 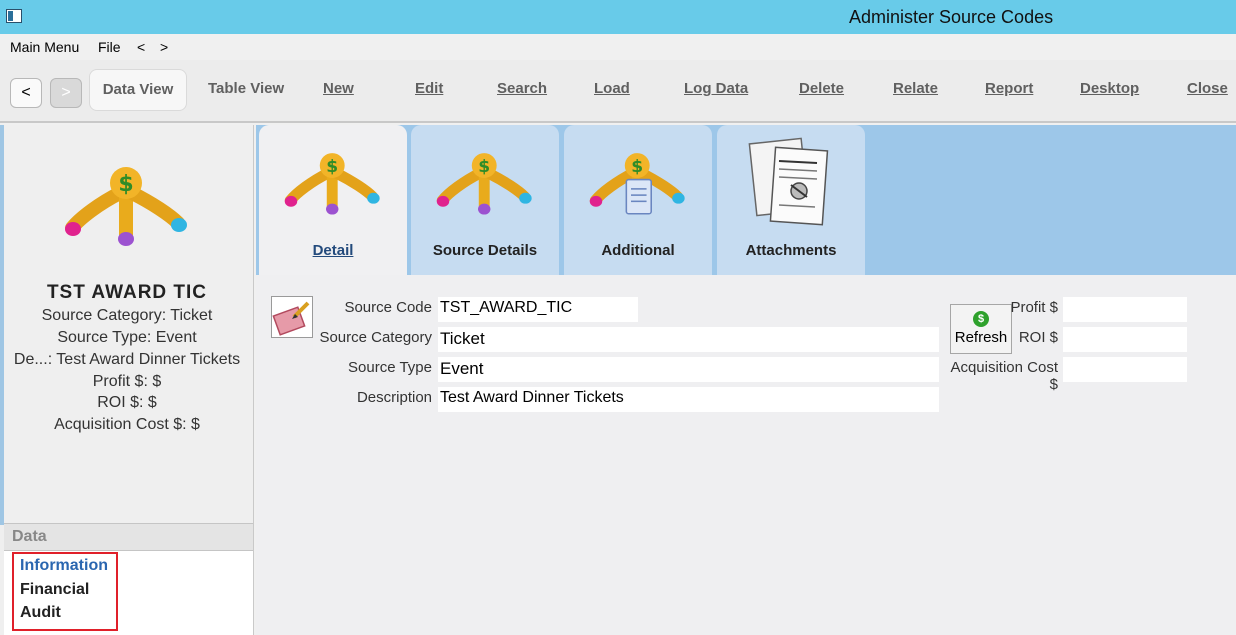 I want to click on source-code-label: Source Code, so click(x=388, y=307).